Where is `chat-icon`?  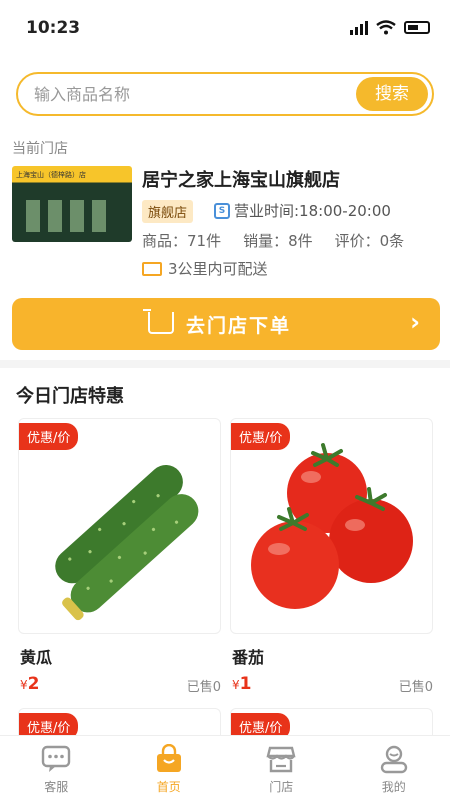
chat-icon is located at coordinates (56, 758).